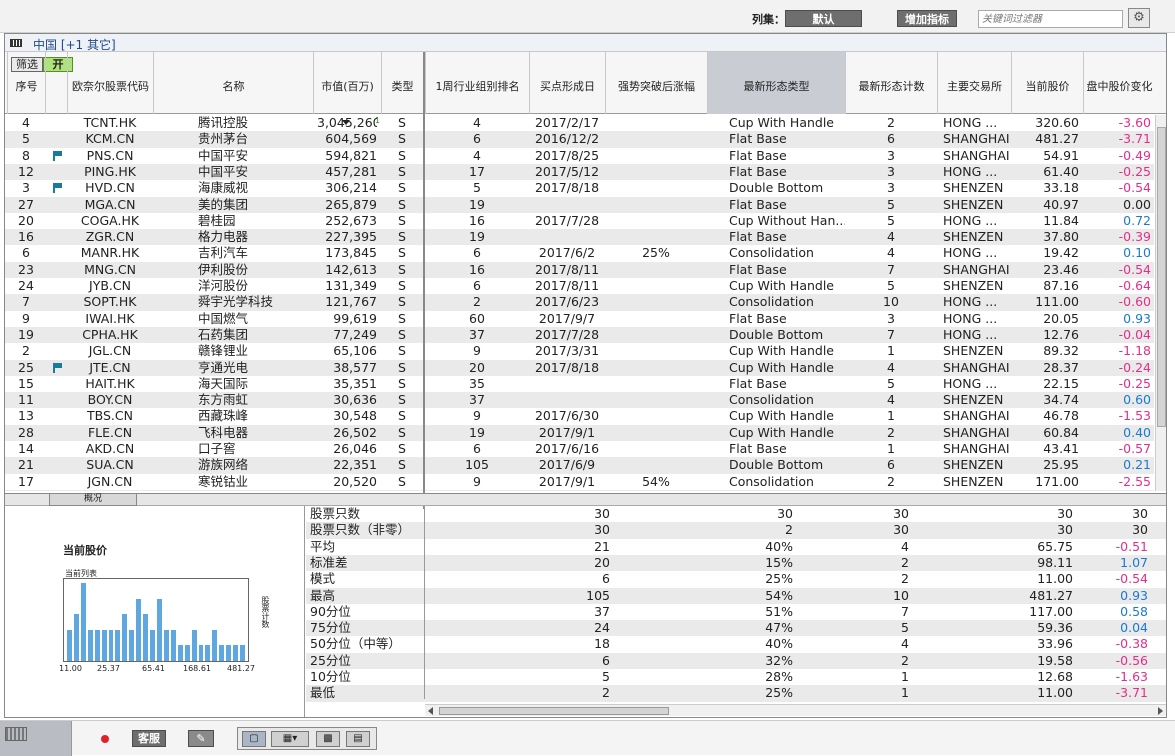  I want to click on column-header-type: 类型, so click(402, 83).